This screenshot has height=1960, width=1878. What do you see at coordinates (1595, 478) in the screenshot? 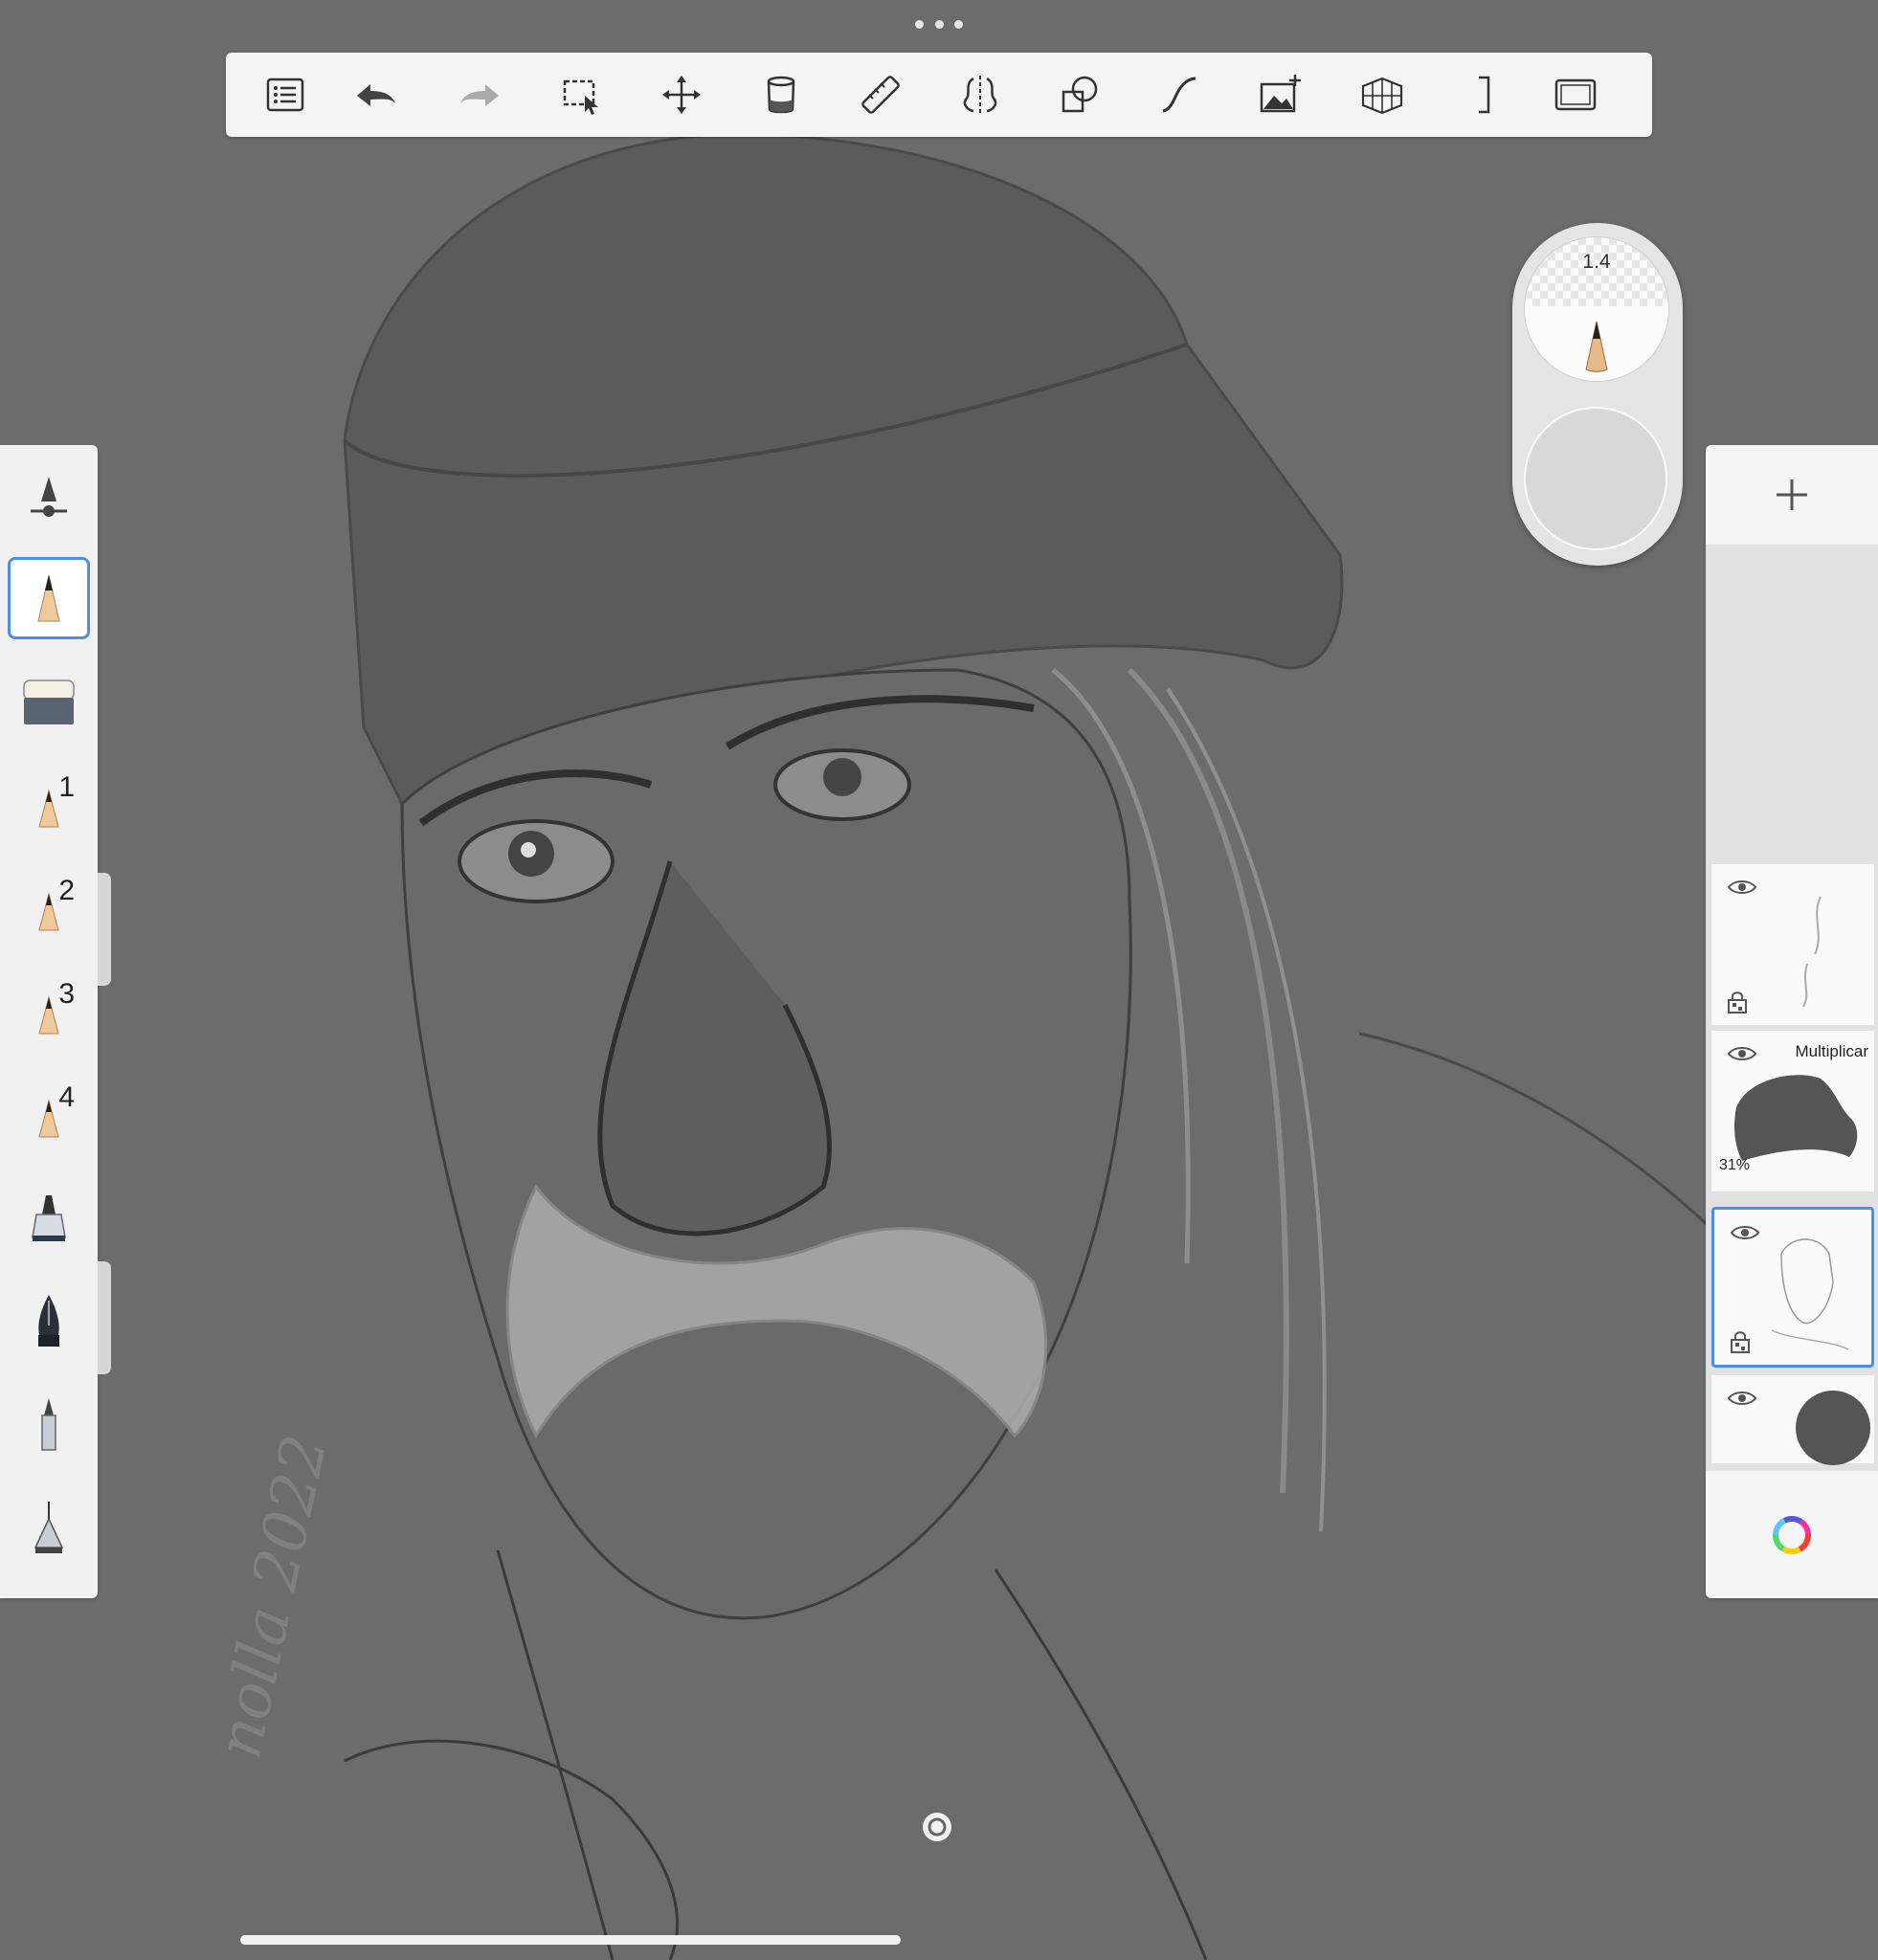
I see `brush-opacity-control` at bounding box center [1595, 478].